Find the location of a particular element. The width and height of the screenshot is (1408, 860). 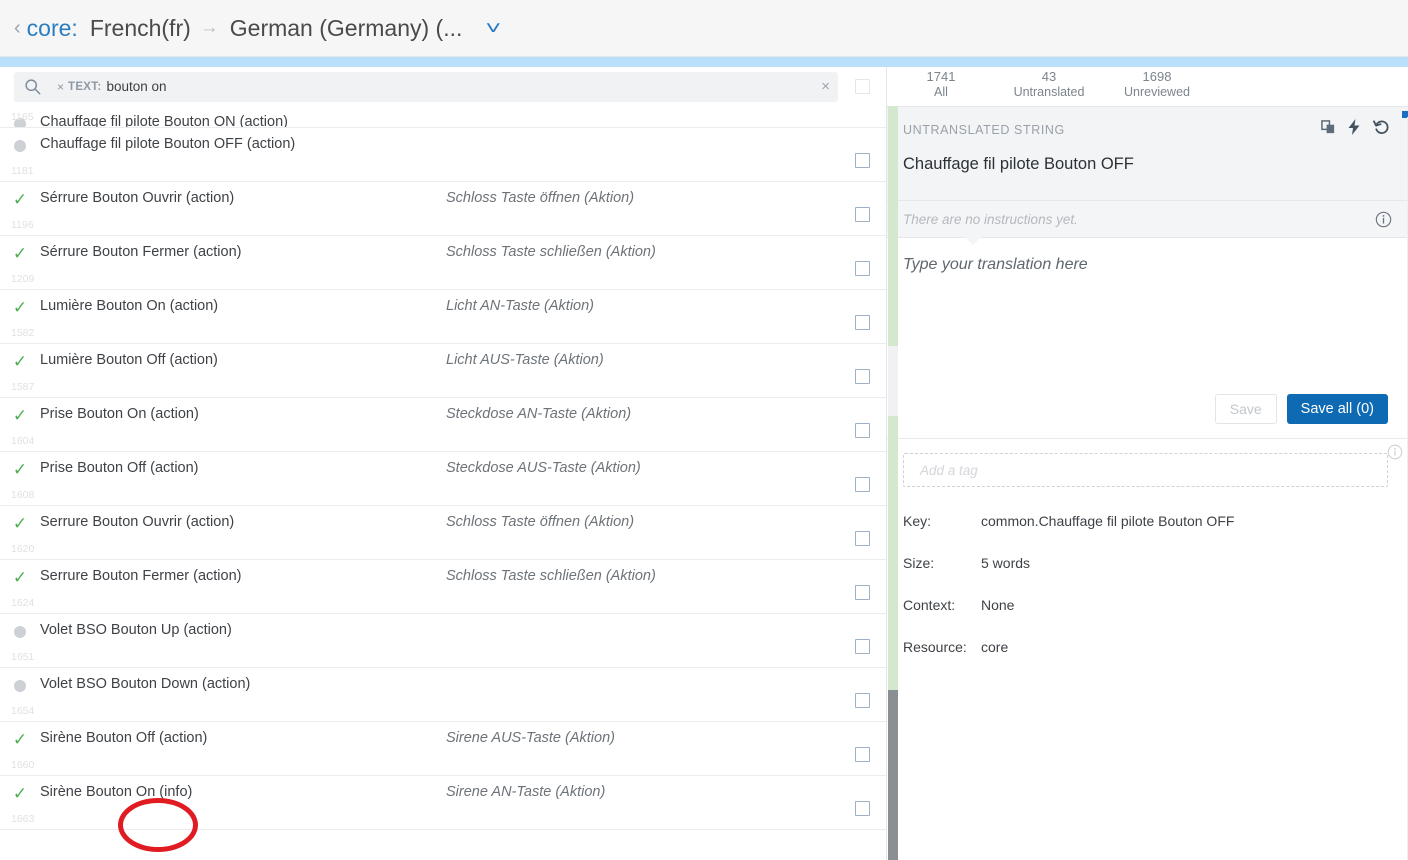

row-source-text: Prise Bouton Off (action) is located at coordinates (119, 468).